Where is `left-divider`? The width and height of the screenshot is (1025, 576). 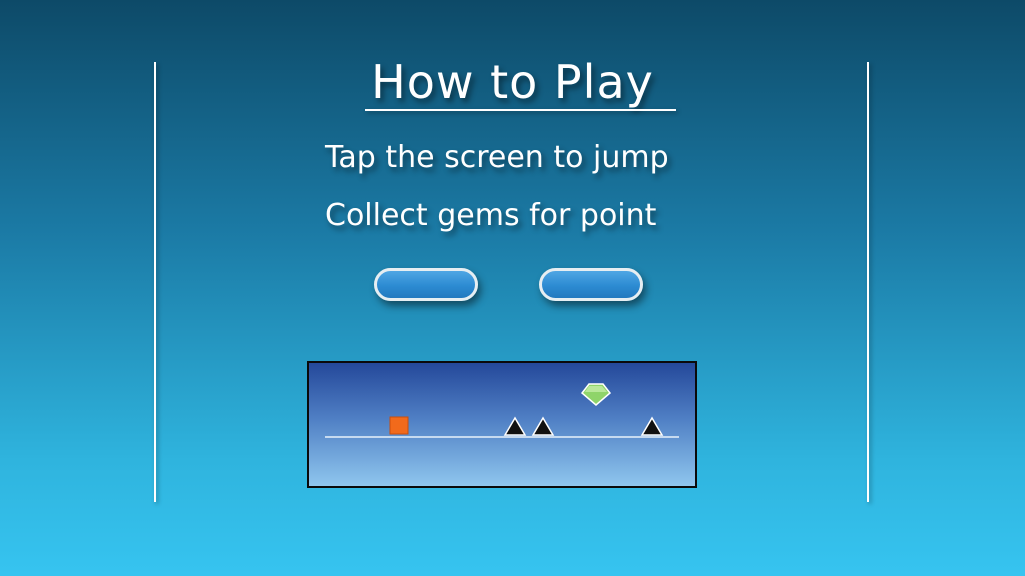
left-divider is located at coordinates (155, 282).